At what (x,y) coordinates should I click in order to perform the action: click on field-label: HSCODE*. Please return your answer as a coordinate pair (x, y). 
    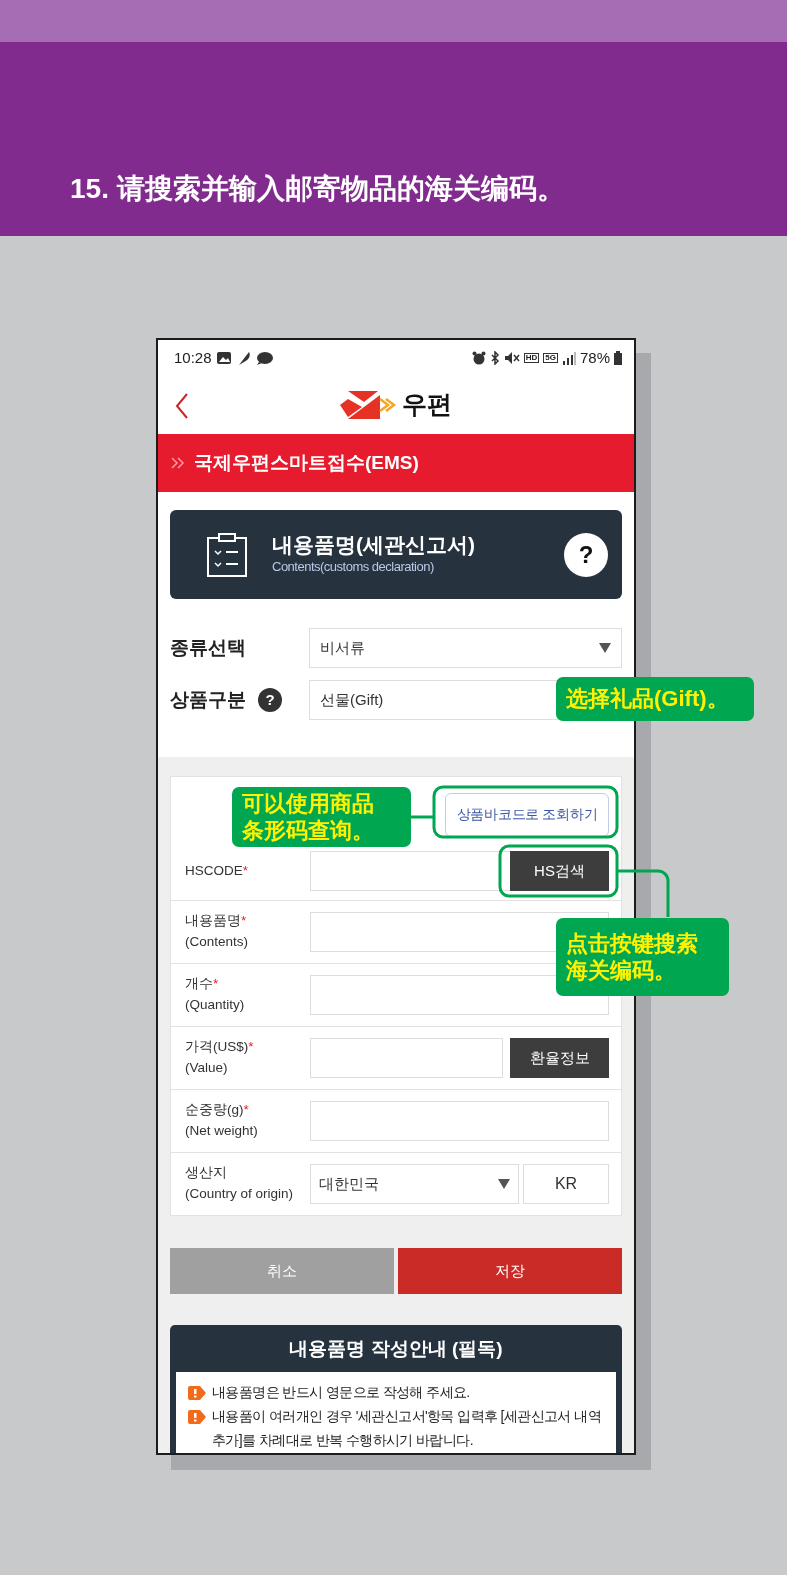
    Looking at the image, I should click on (217, 870).